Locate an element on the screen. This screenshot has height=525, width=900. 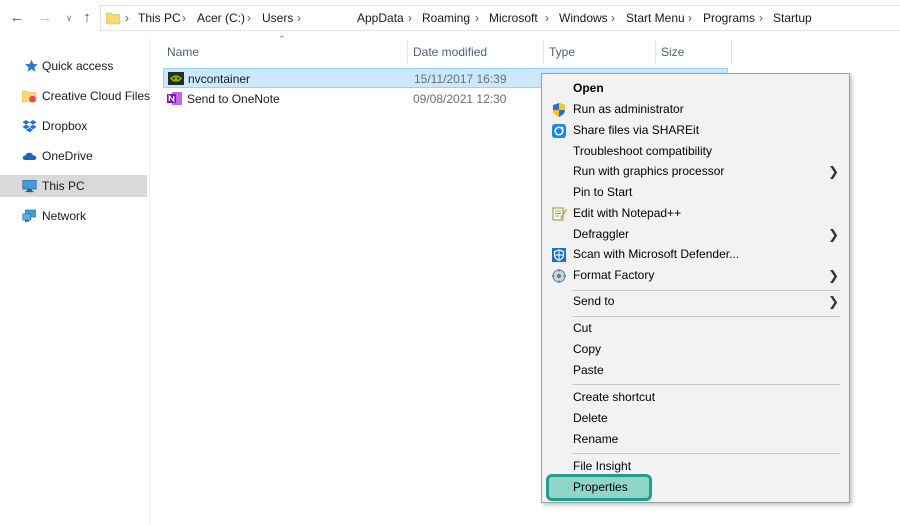
menu-item-create-shortcut: Create shortcut is located at coordinates (695, 397).